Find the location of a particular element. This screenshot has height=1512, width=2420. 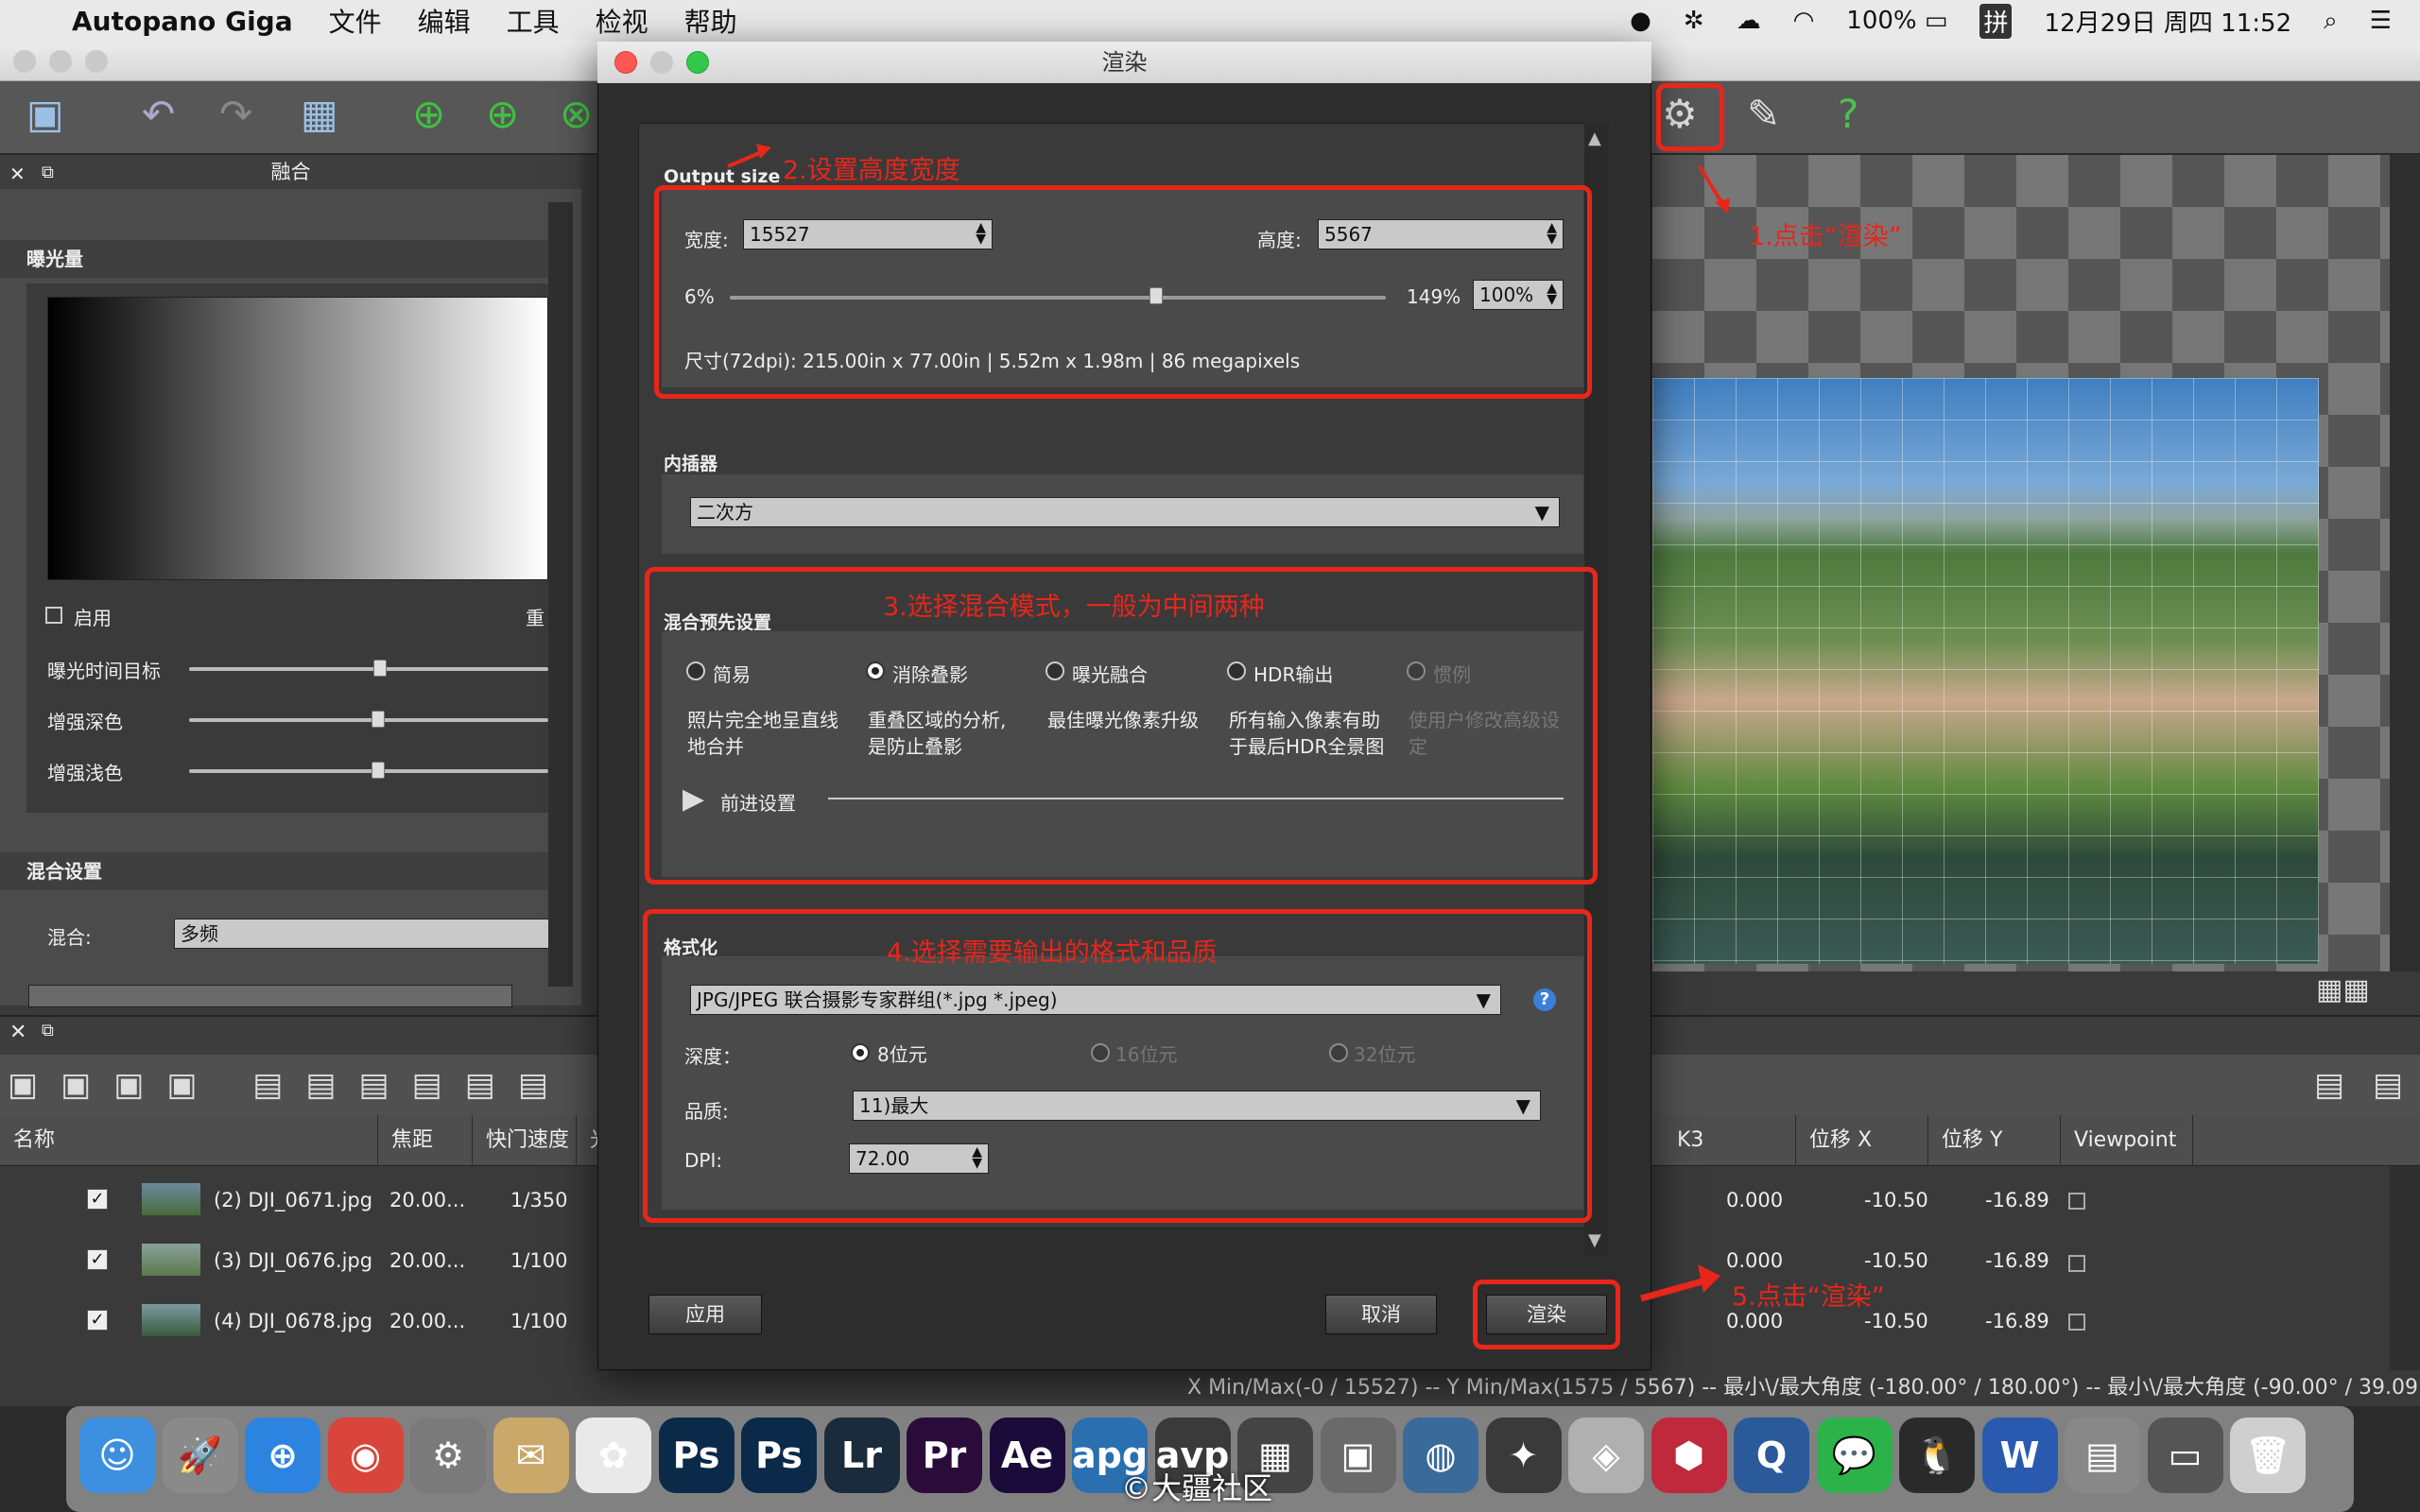

watermark: ©大疆社区 is located at coordinates (1197, 1488).